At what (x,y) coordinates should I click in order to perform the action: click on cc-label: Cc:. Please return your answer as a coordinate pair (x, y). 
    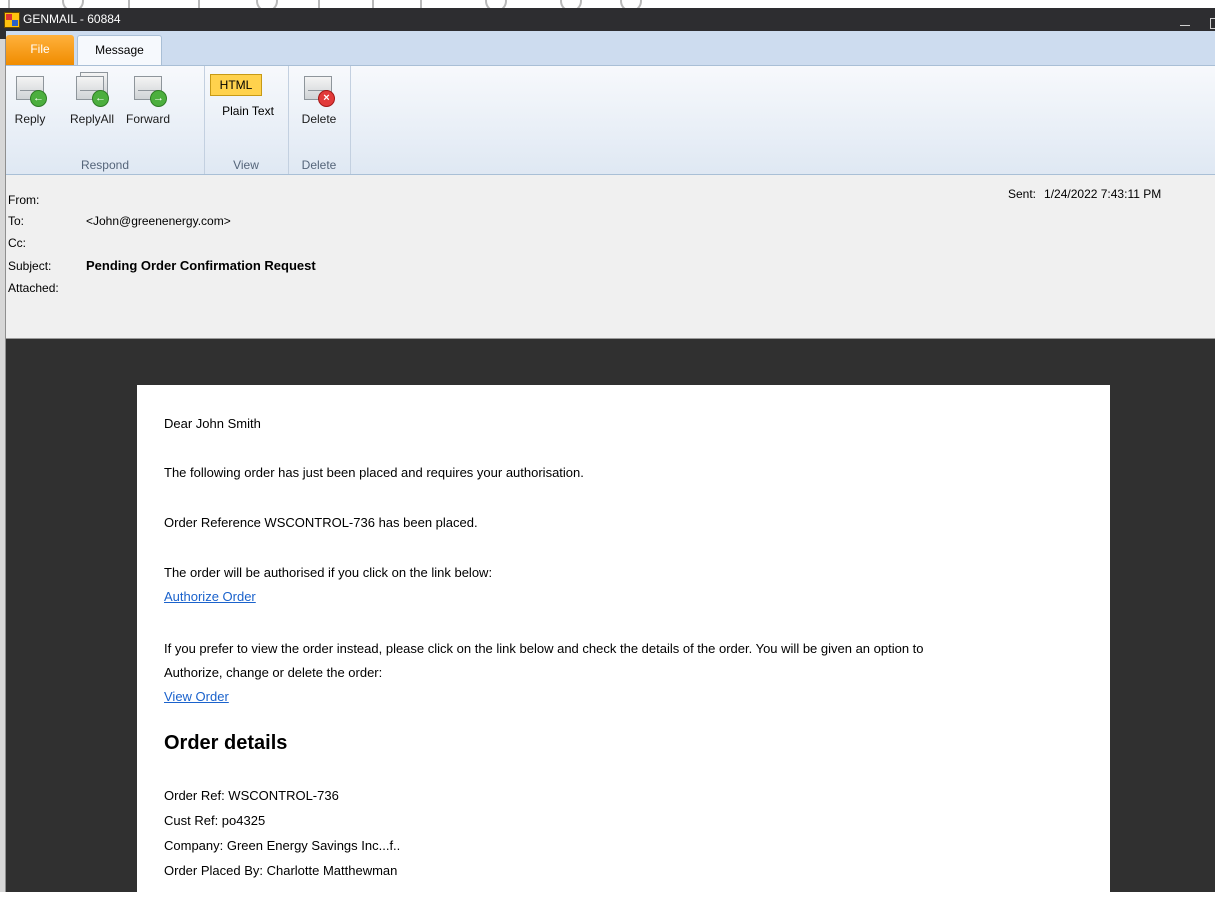
    Looking at the image, I should click on (17, 243).